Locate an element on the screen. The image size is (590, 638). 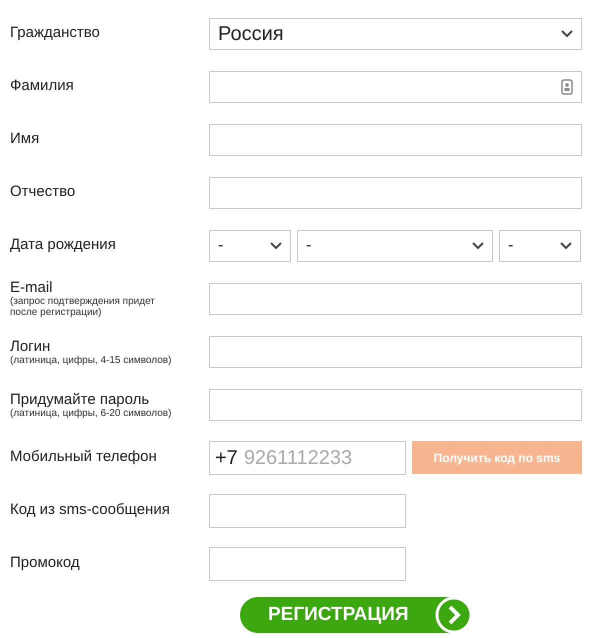
field-label: Логин is located at coordinates (31, 346).